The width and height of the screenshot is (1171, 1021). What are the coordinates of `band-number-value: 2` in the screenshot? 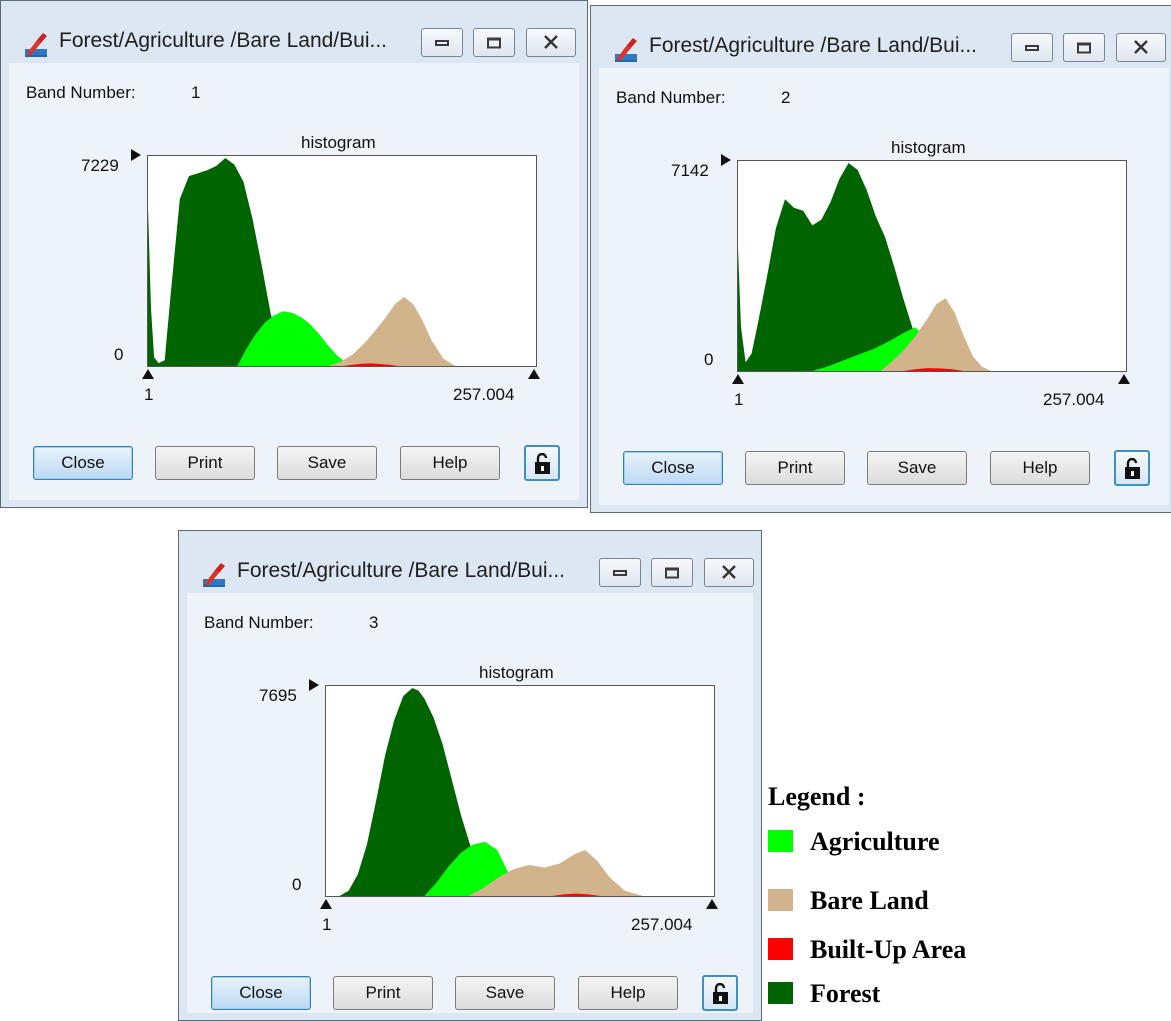 It's located at (786, 97).